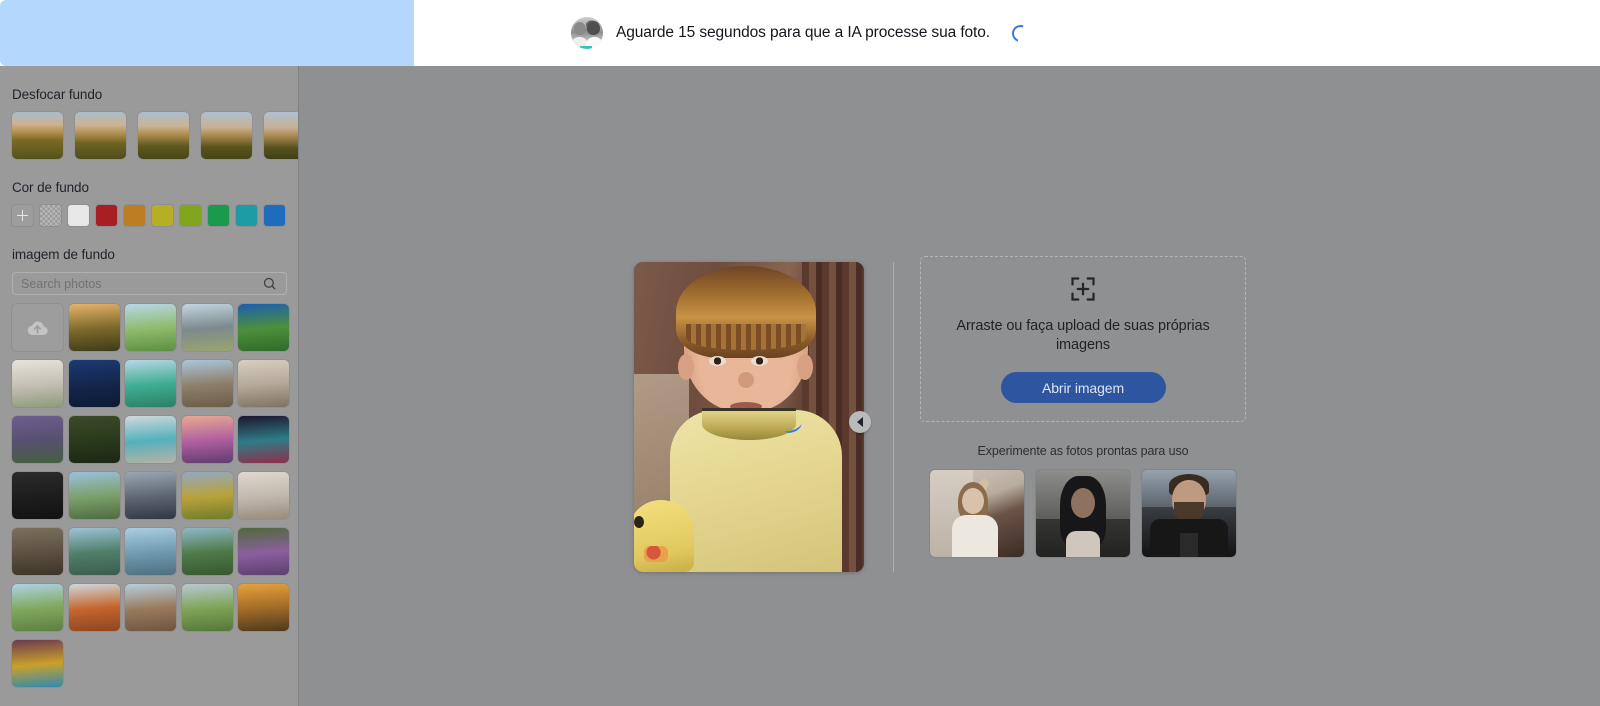  What do you see at coordinates (94, 495) in the screenshot?
I see `photo-park-path-trees` at bounding box center [94, 495].